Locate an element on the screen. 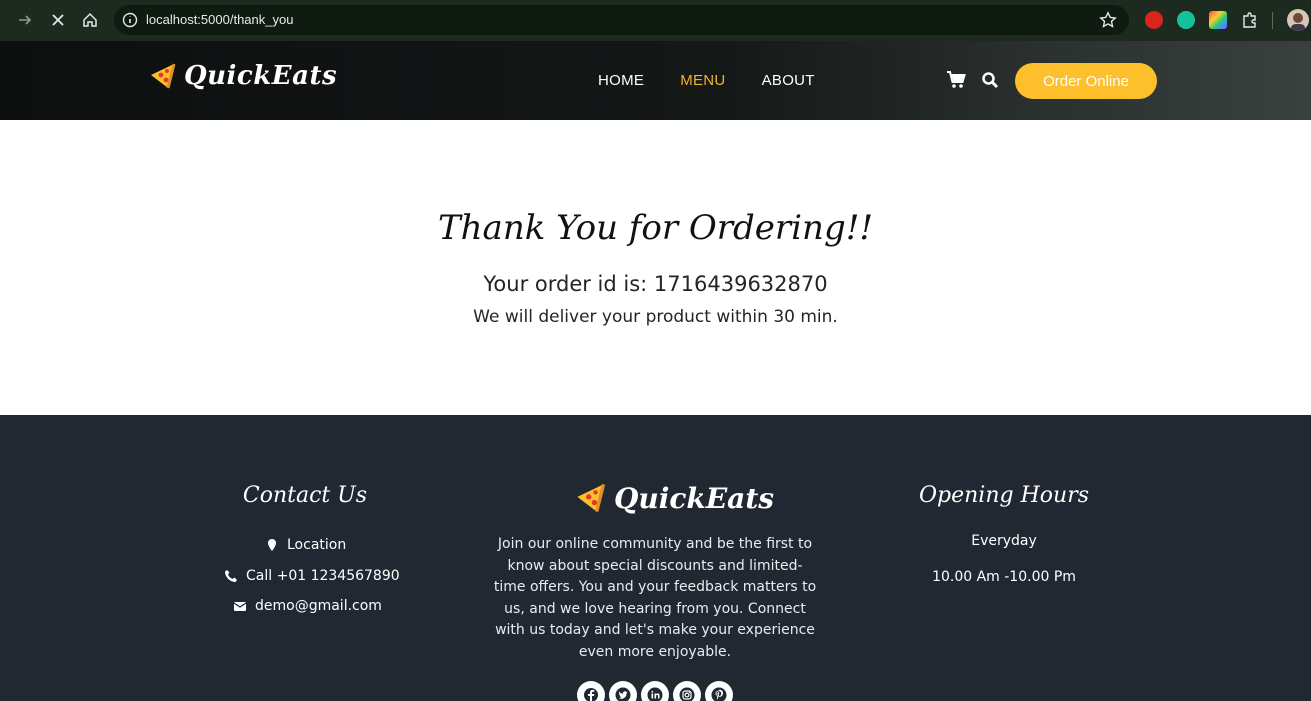  contact-email: demo@gmail.com is located at coordinates (307, 606).